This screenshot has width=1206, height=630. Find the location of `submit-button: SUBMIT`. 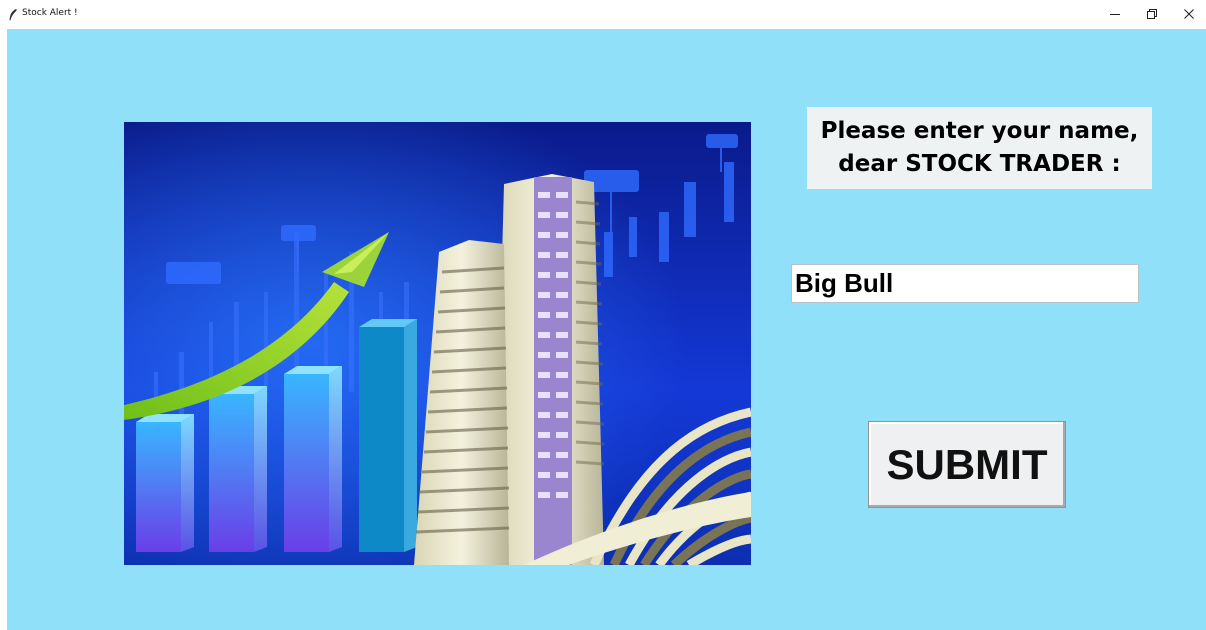

submit-button: SUBMIT is located at coordinates (967, 464).